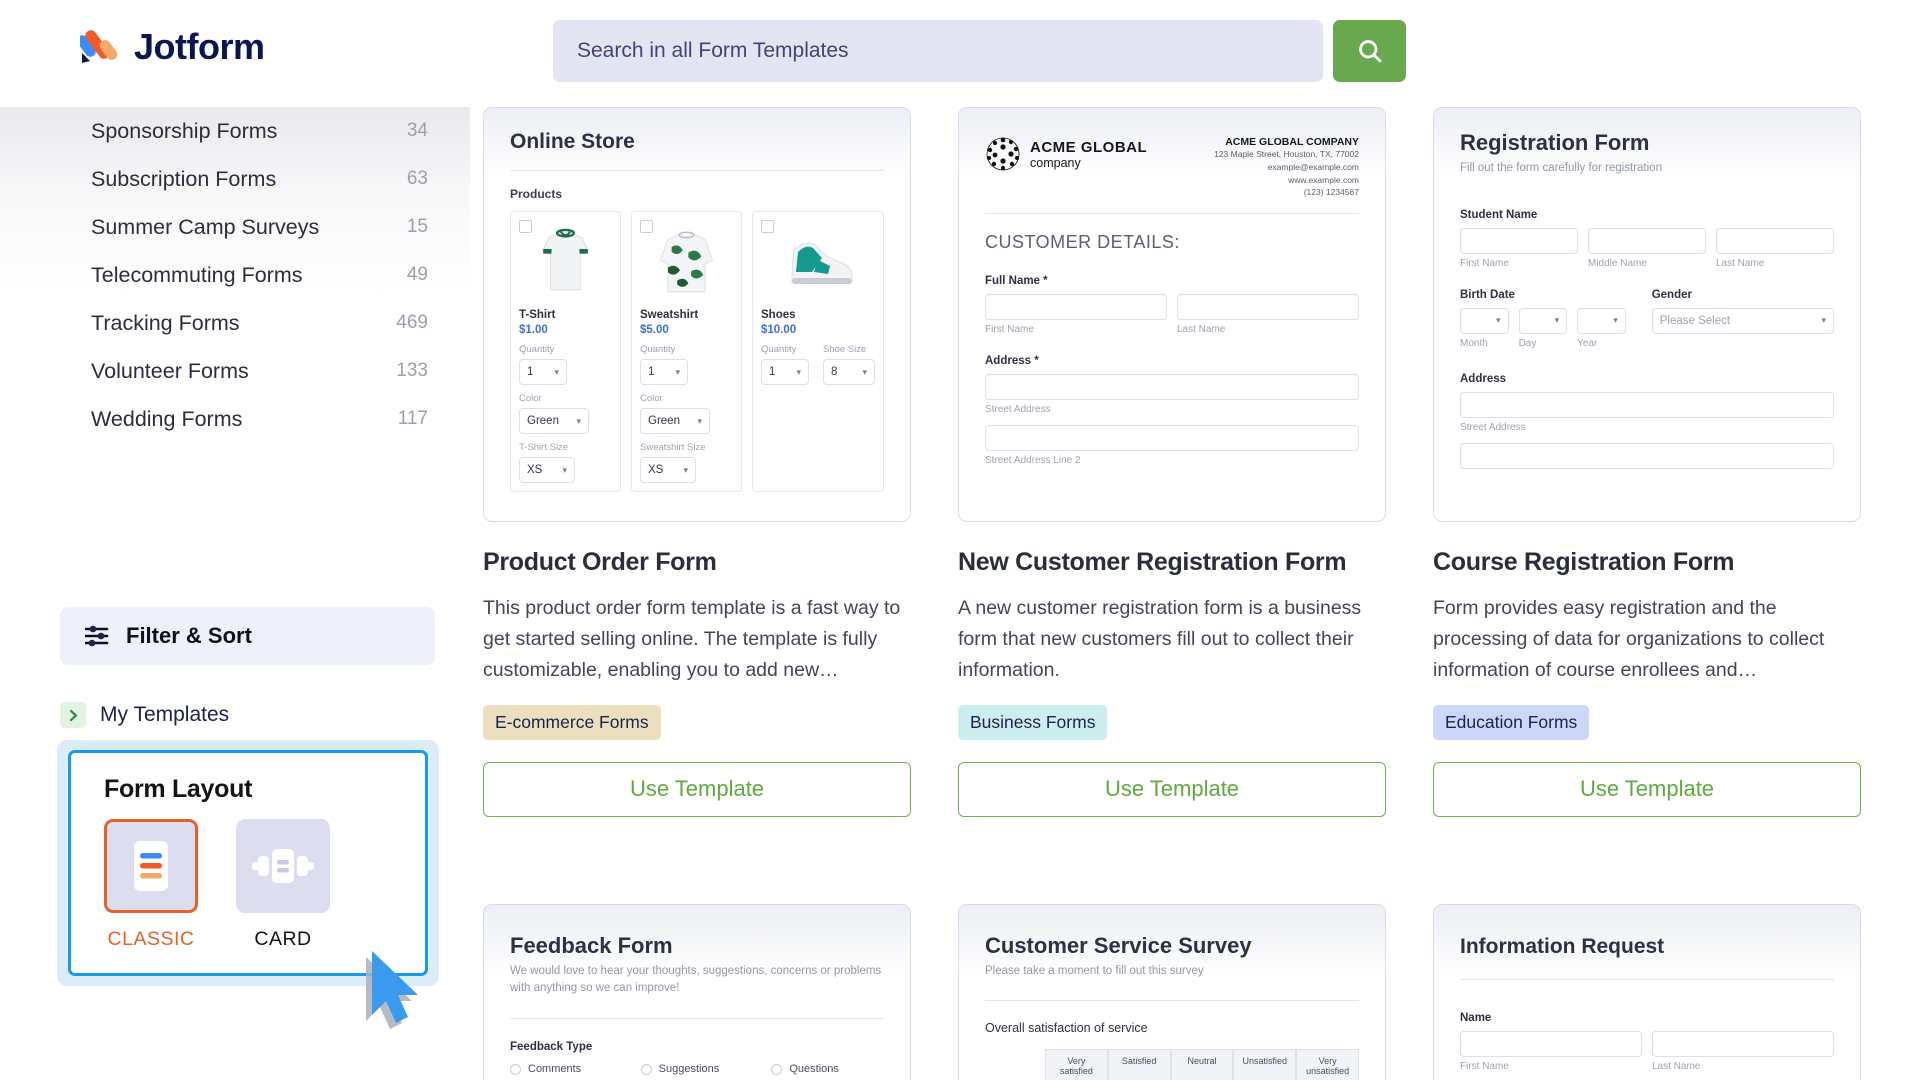 The width and height of the screenshot is (1920, 1080). I want to click on field-label: Address *, so click(1012, 361).